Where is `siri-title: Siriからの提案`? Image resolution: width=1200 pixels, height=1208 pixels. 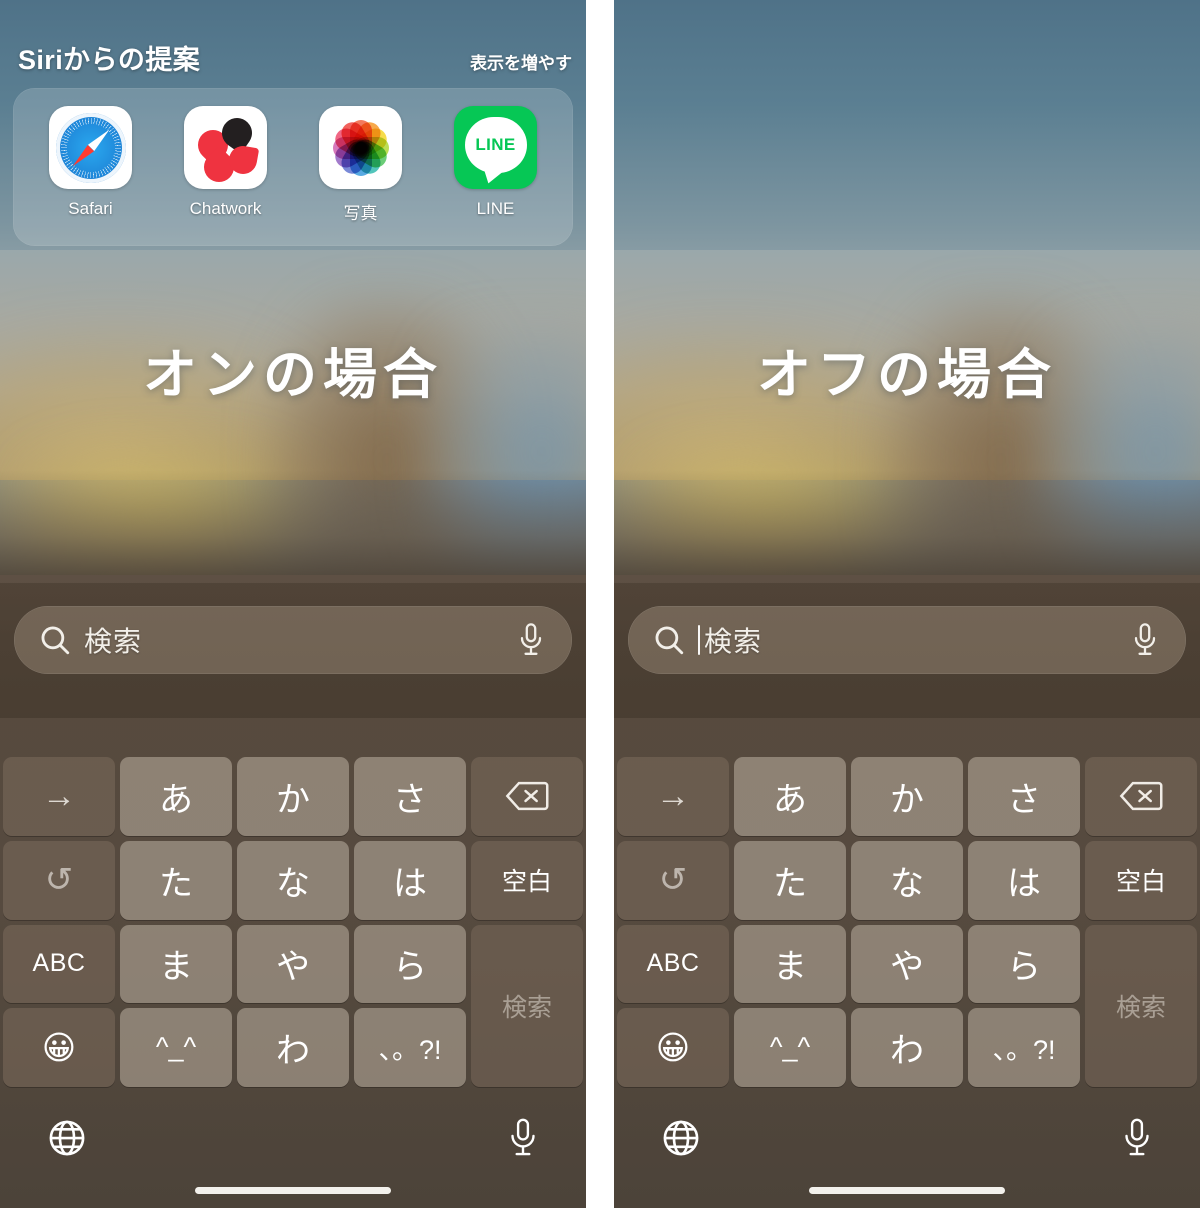
siri-title: Siriからの提案 is located at coordinates (109, 60).